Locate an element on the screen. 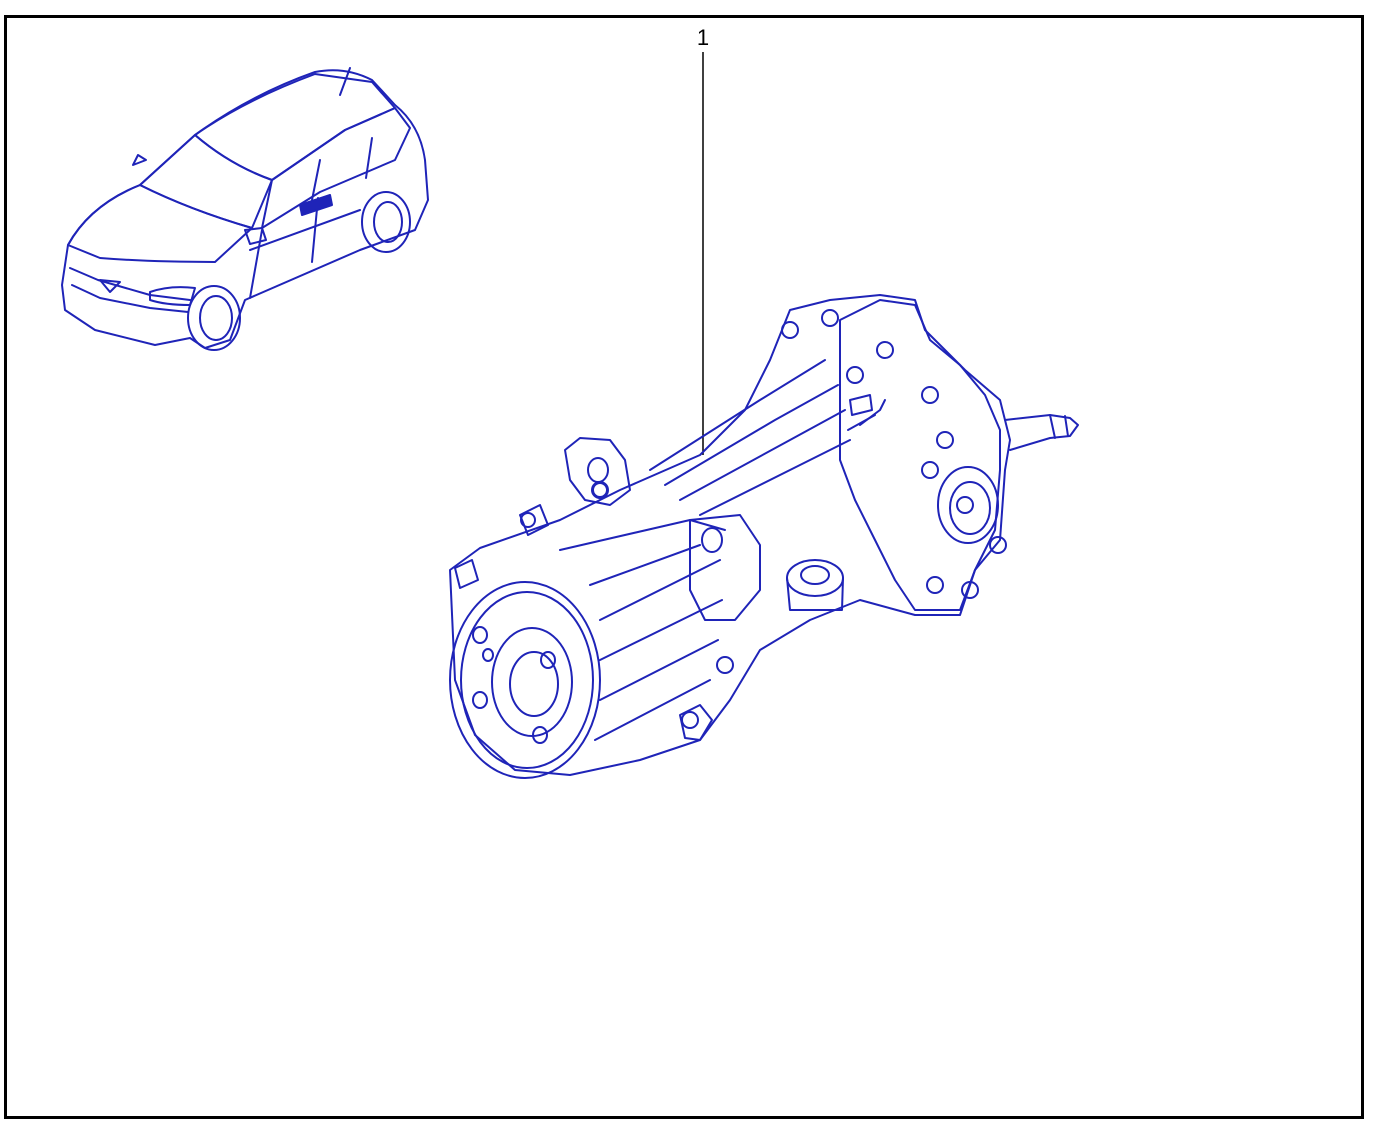 The width and height of the screenshot is (1392, 1124). car-illustration is located at coordinates (245, 209).